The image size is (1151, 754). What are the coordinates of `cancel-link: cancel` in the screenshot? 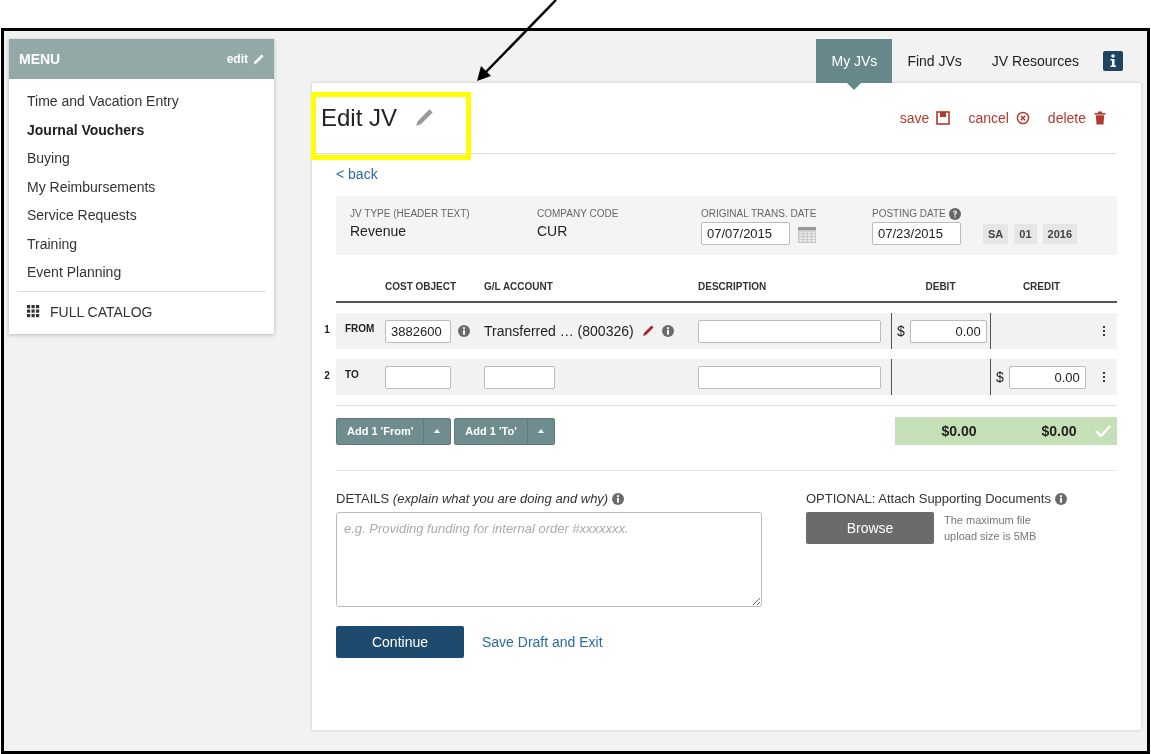 It's located at (999, 118).